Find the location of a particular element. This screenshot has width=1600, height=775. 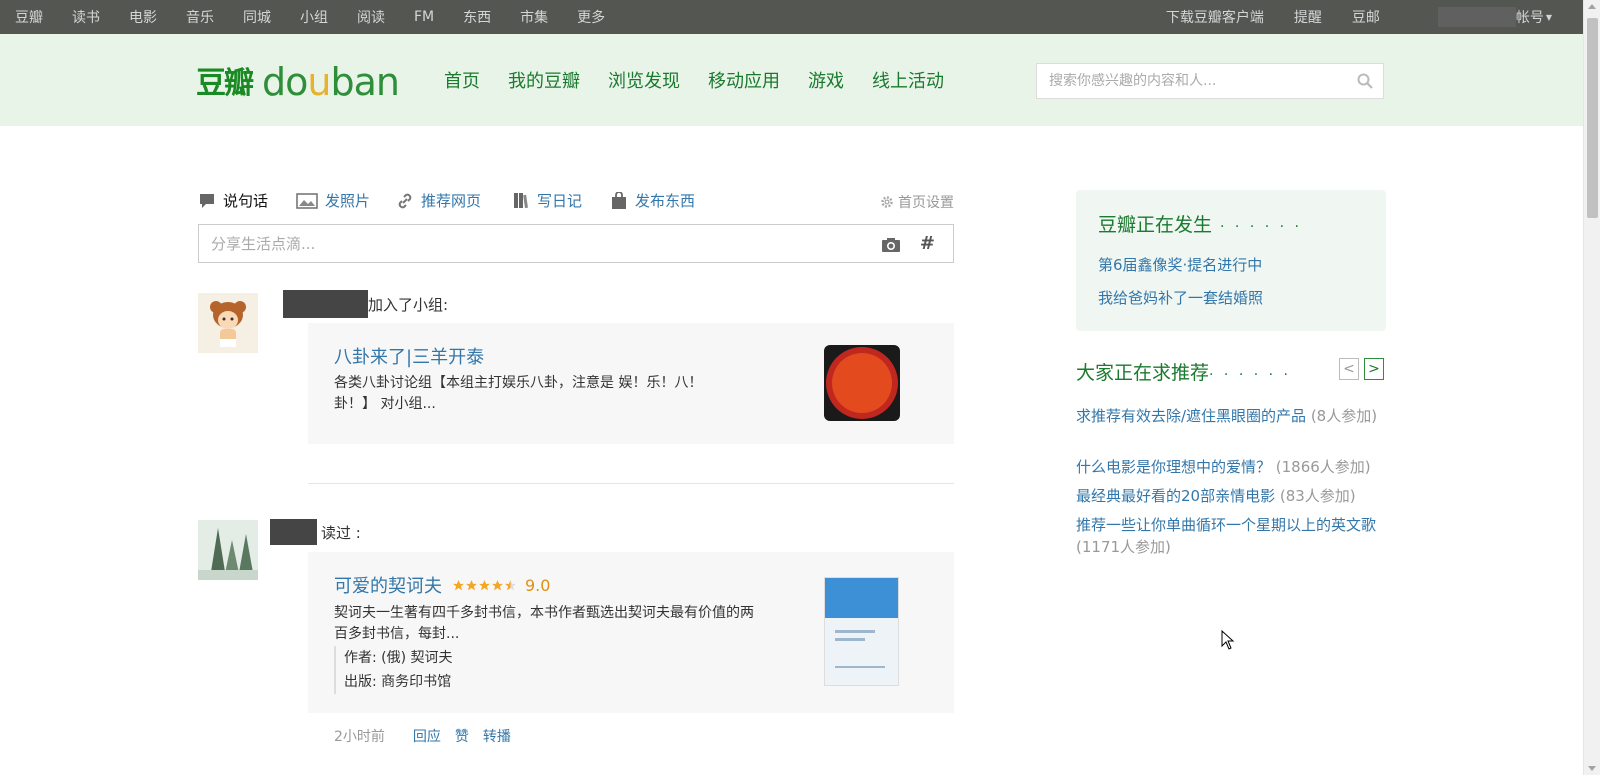

topbar-mail: 豆邮 is located at coordinates (1366, 17).